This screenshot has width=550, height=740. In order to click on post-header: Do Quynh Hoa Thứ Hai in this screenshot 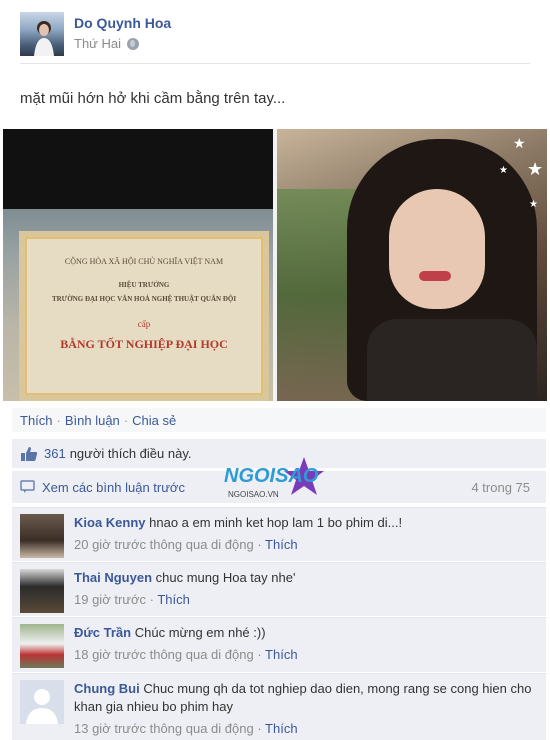, I will do `click(275, 38)`.